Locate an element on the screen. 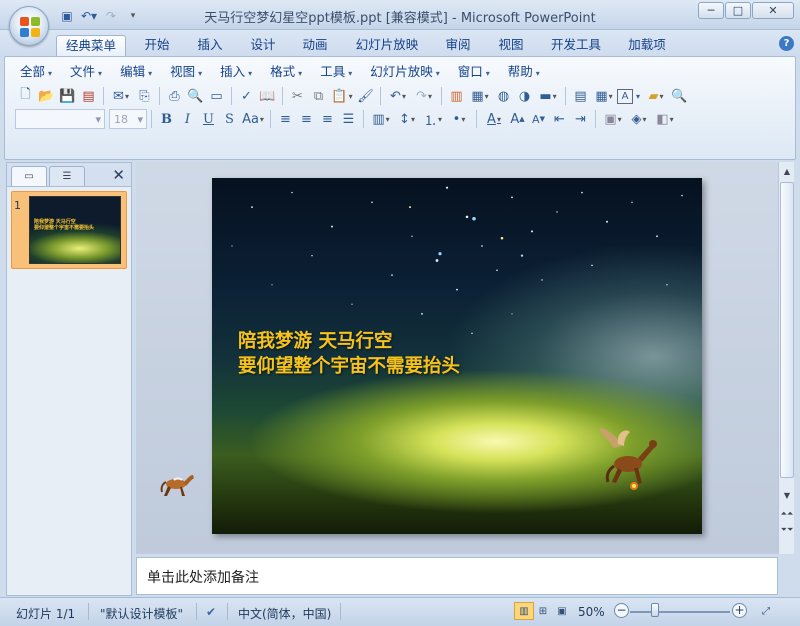  menu-view: 视图 ▾ is located at coordinates (186, 72).